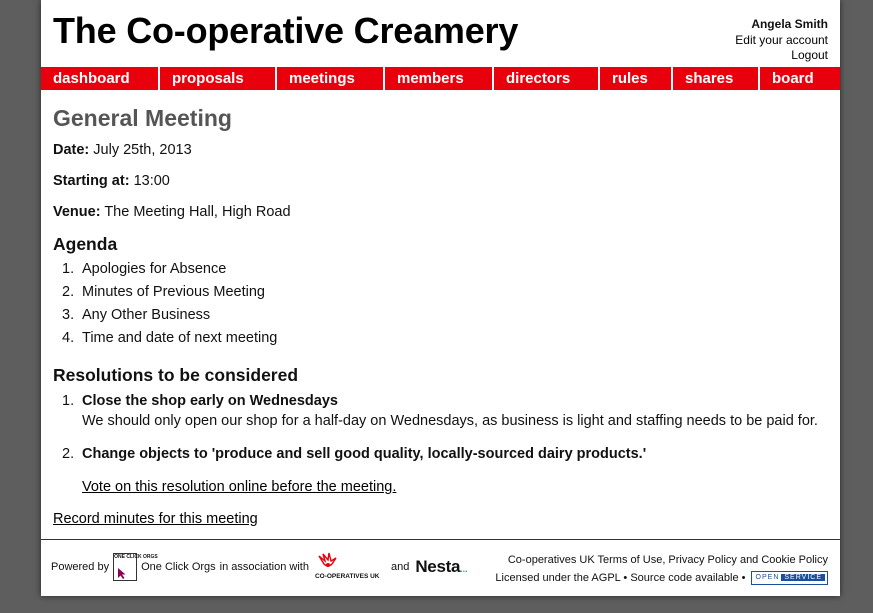  Describe the element at coordinates (68, 338) in the screenshot. I see `agenda-item-number: 4.` at that location.